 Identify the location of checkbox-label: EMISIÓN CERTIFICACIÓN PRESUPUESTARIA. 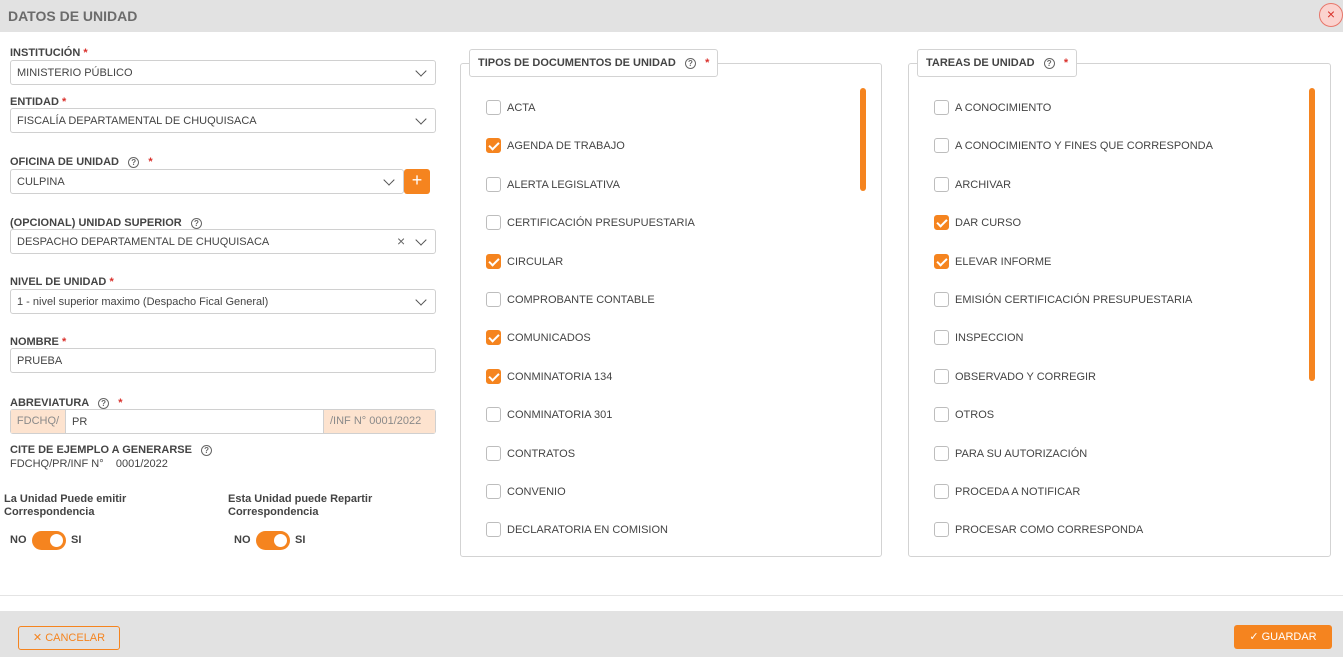
(1074, 300).